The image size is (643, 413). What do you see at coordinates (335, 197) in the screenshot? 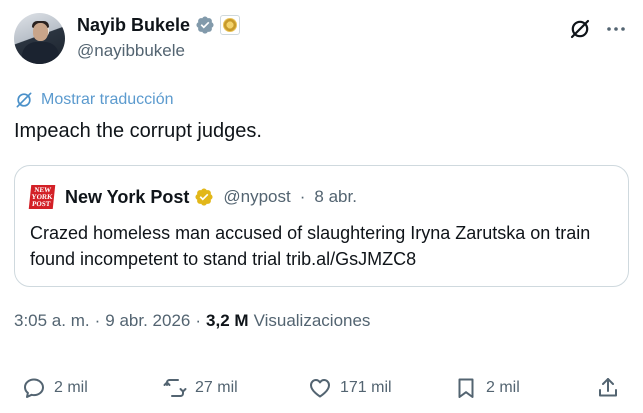
I see `quoted-date: 8 abr.` at bounding box center [335, 197].